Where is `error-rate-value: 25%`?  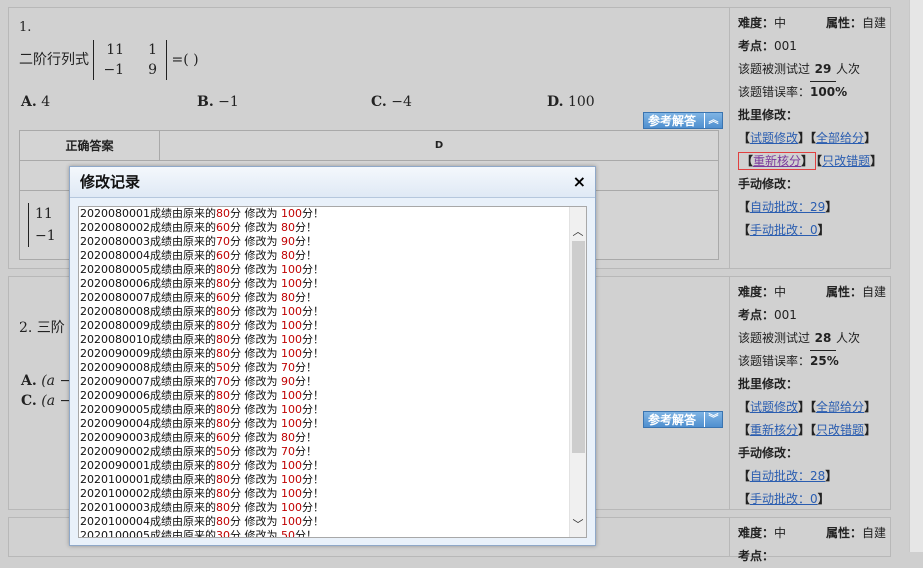
error-rate-value: 25% is located at coordinates (824, 361).